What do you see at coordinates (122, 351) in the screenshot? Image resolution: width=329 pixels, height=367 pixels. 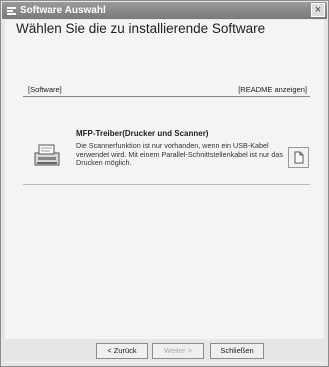 I see `back-button: < Zurück` at bounding box center [122, 351].